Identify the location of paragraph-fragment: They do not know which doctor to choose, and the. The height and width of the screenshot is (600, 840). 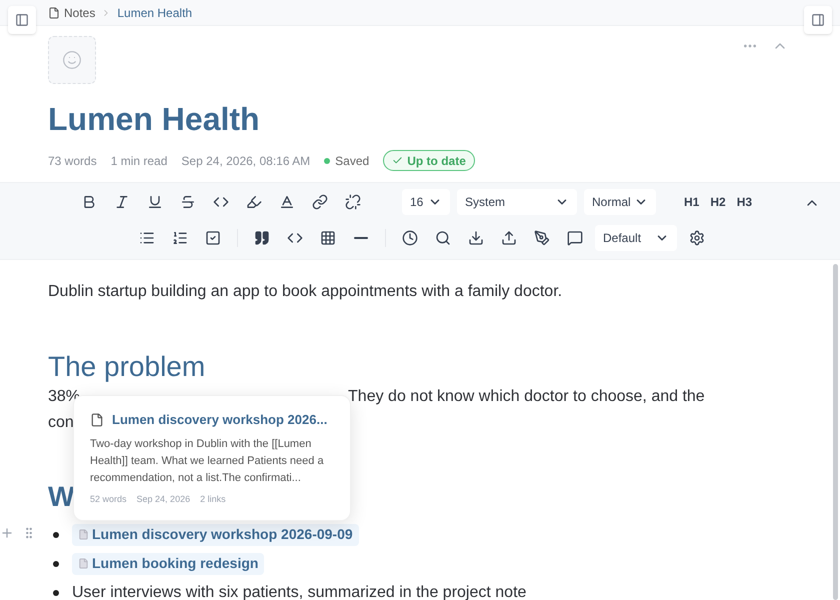
(526, 397).